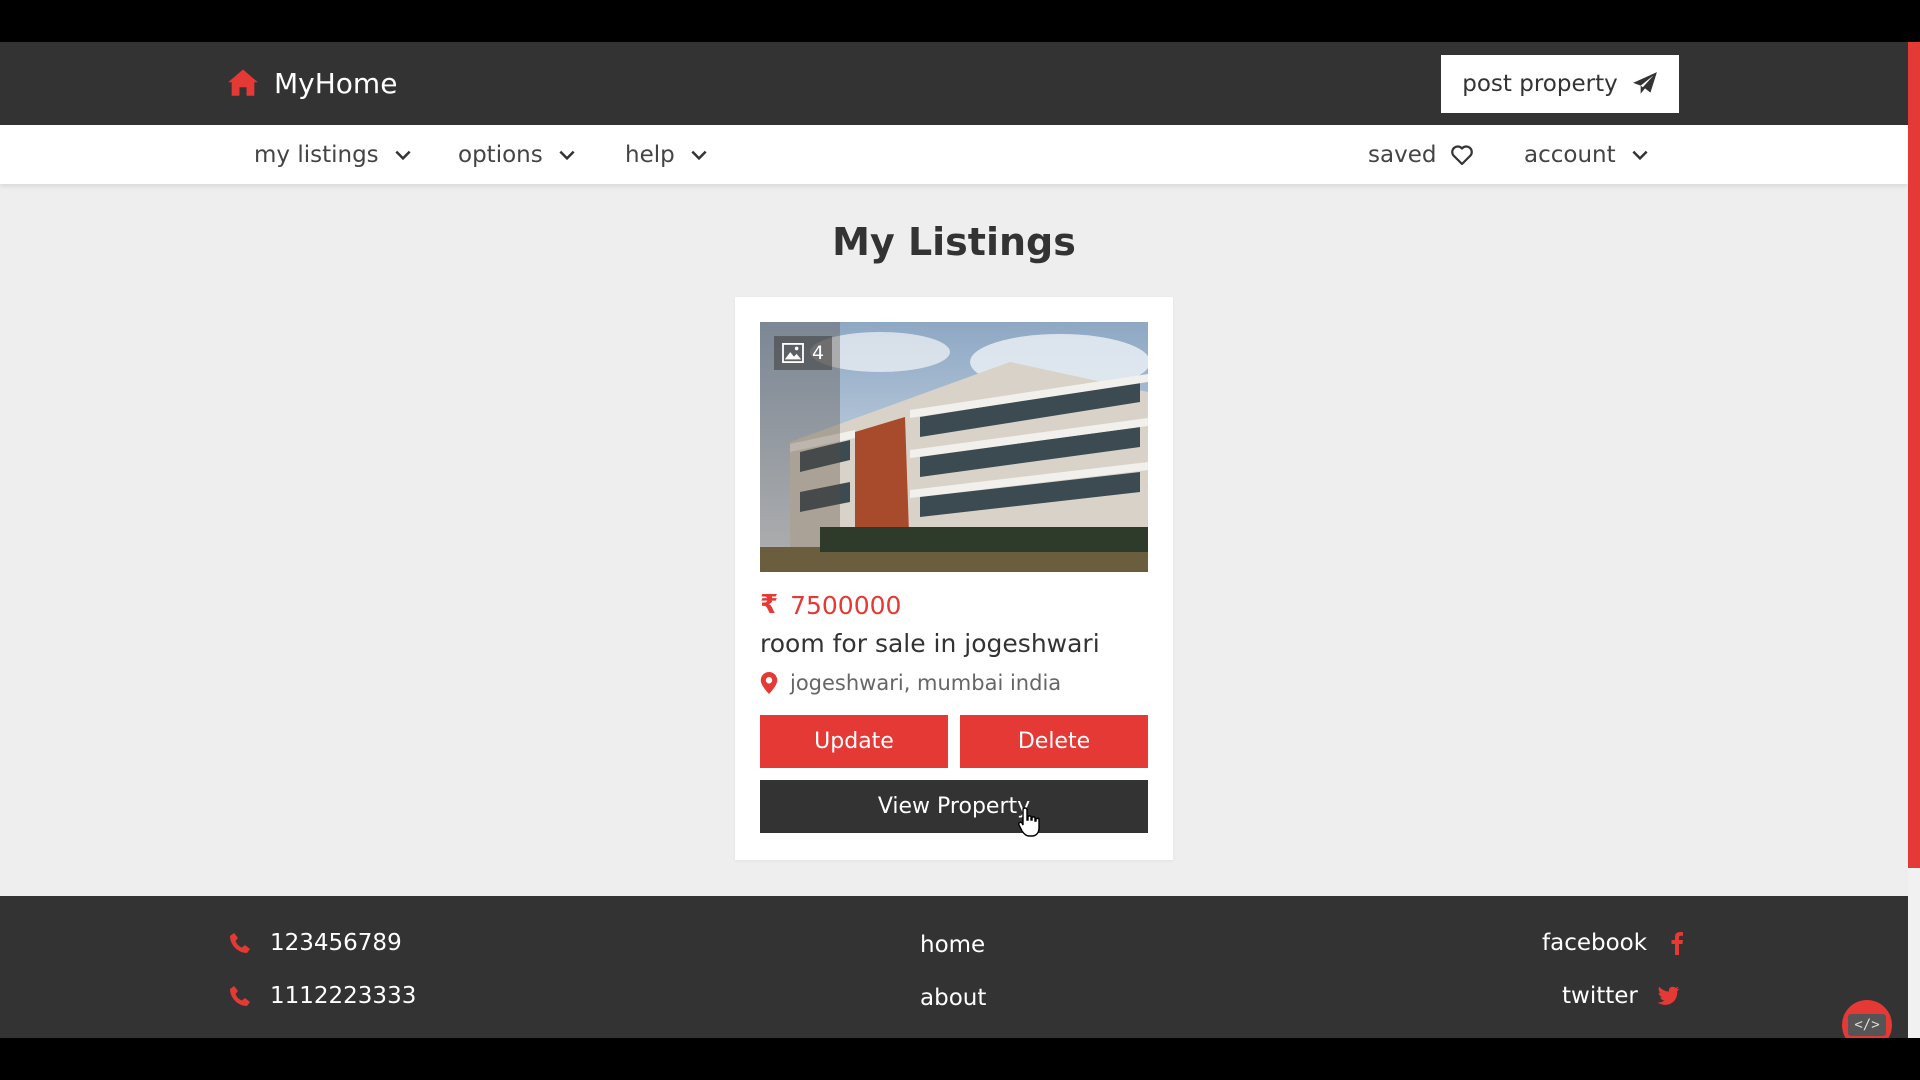  What do you see at coordinates (769, 683) in the screenshot?
I see `map-pin-icon` at bounding box center [769, 683].